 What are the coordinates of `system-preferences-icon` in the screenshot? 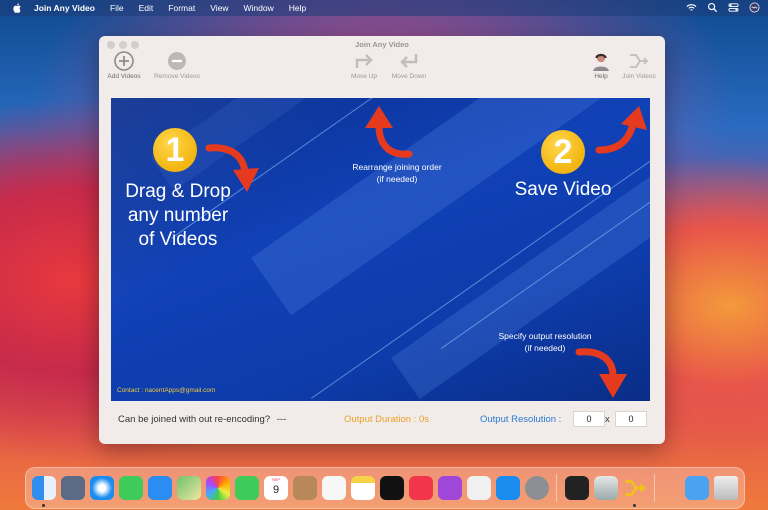 It's located at (537, 488).